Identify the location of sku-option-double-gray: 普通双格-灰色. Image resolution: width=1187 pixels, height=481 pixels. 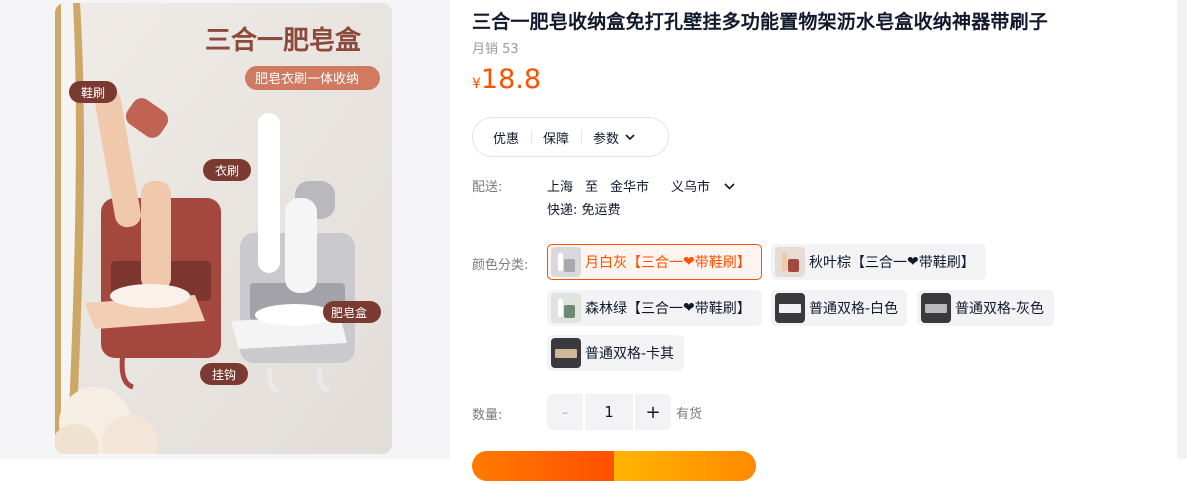
(985, 308).